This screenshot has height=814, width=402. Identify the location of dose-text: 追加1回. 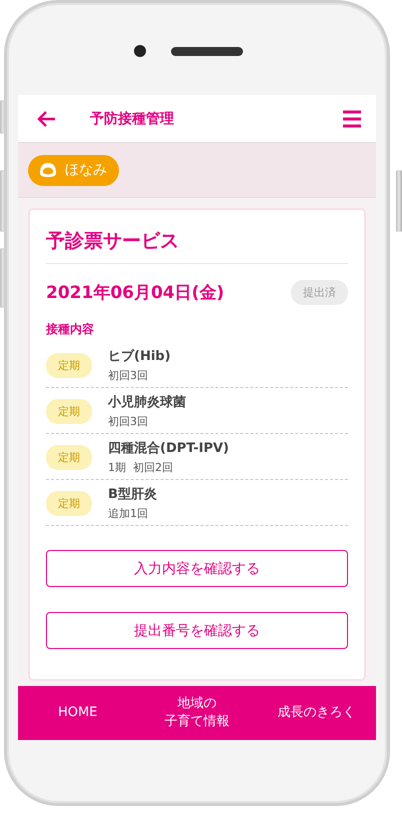
(128, 513).